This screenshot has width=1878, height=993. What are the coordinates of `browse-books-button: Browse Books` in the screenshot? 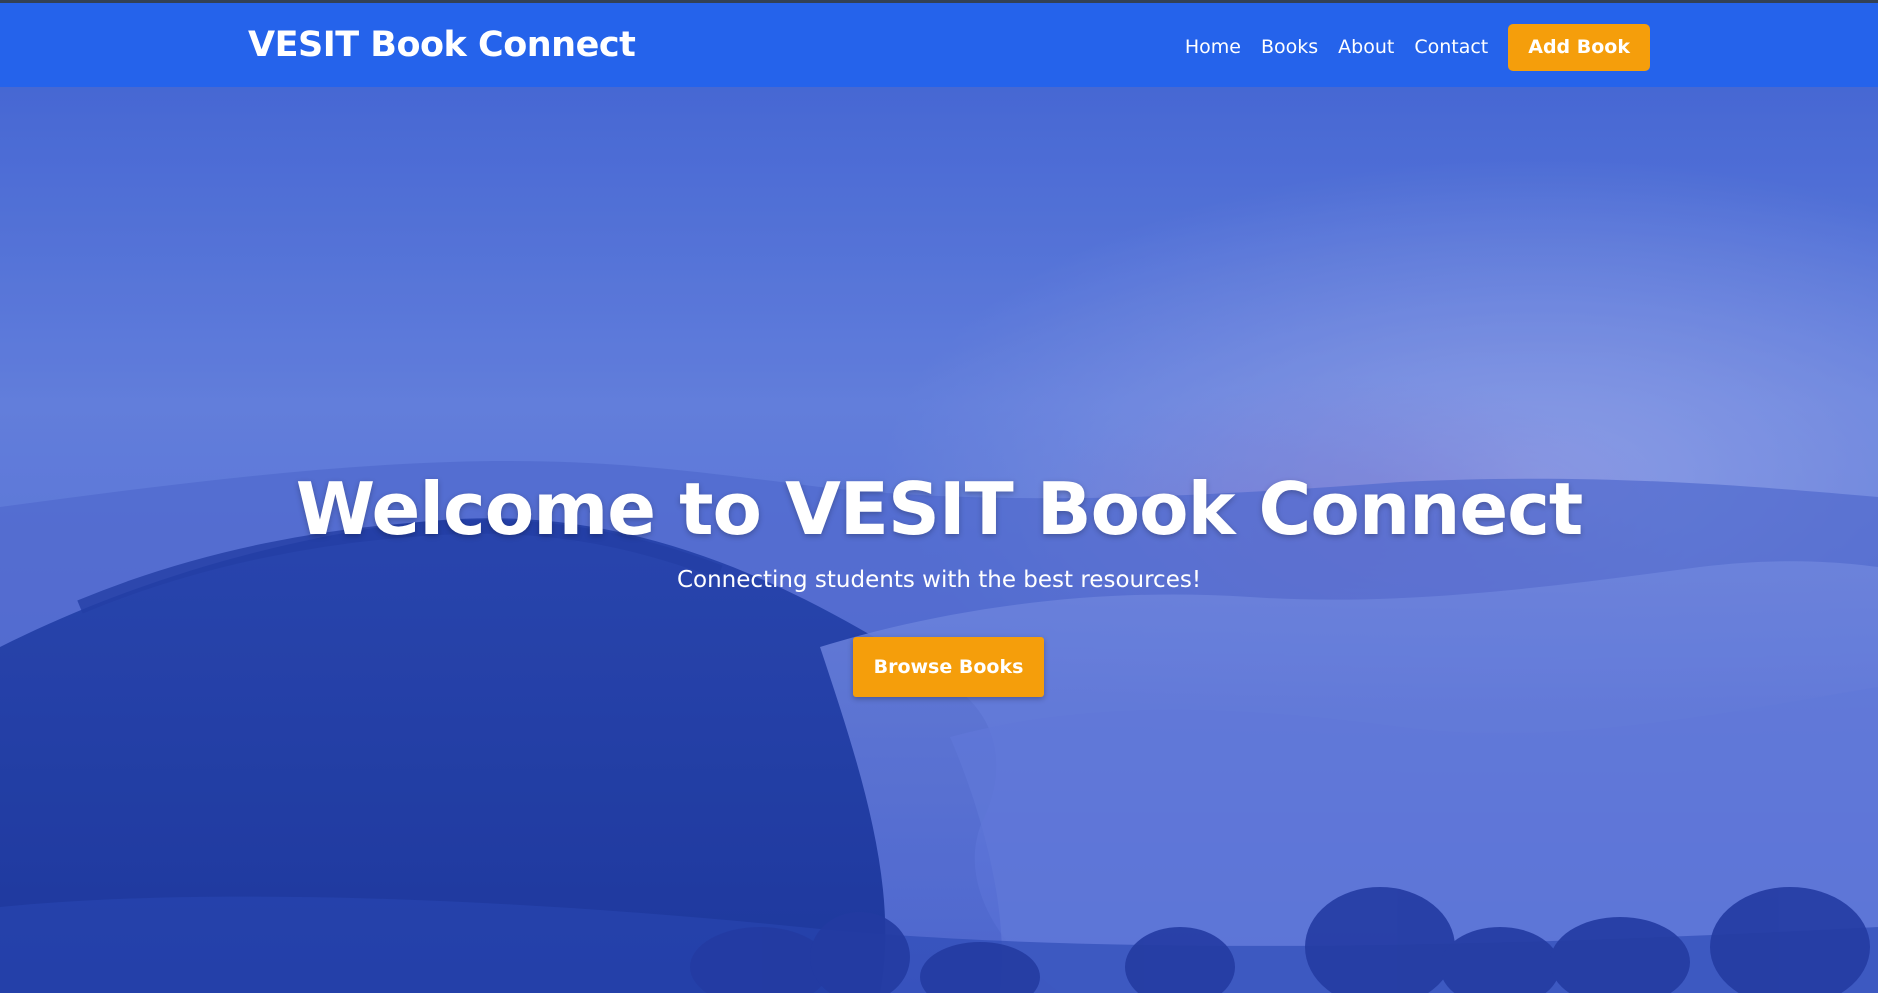 It's located at (948, 667).